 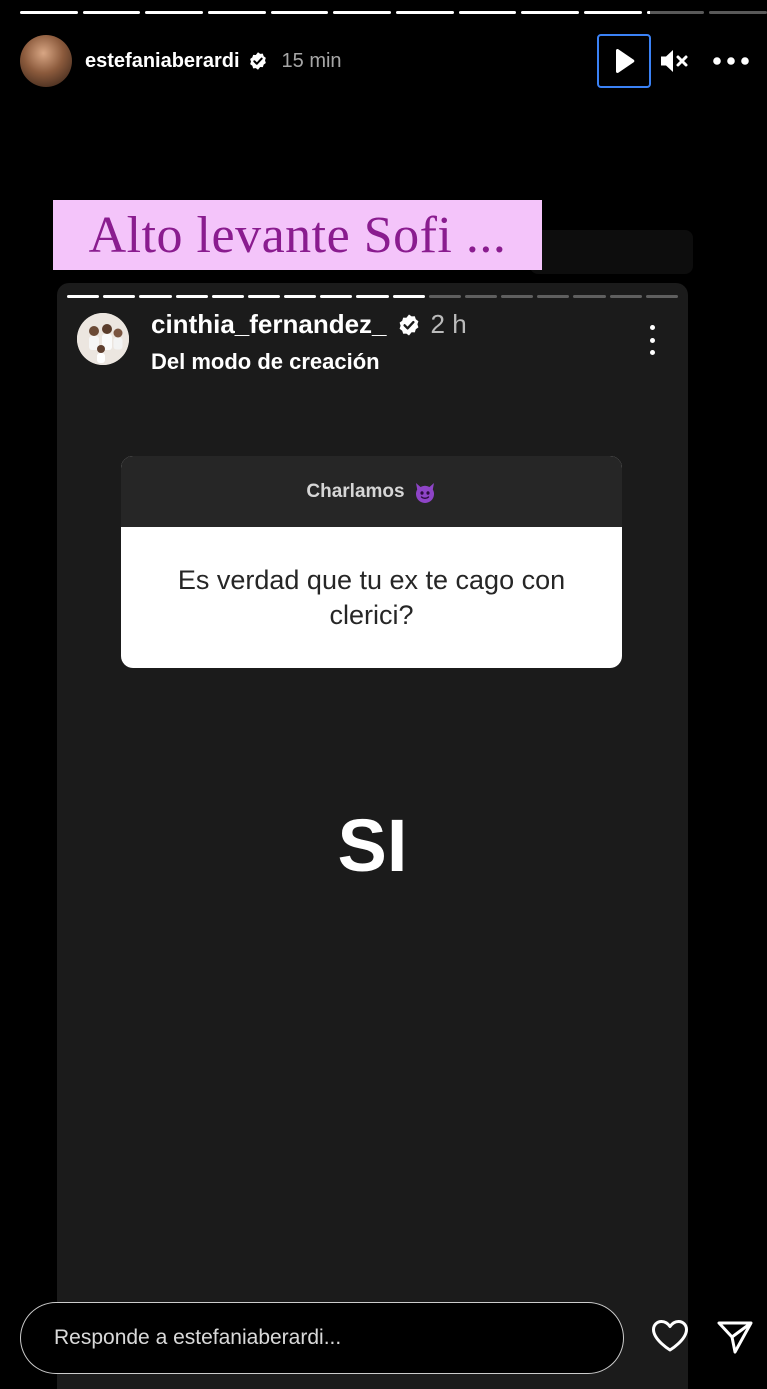 I want to click on embedded-story-progress-bar, so click(x=372, y=296).